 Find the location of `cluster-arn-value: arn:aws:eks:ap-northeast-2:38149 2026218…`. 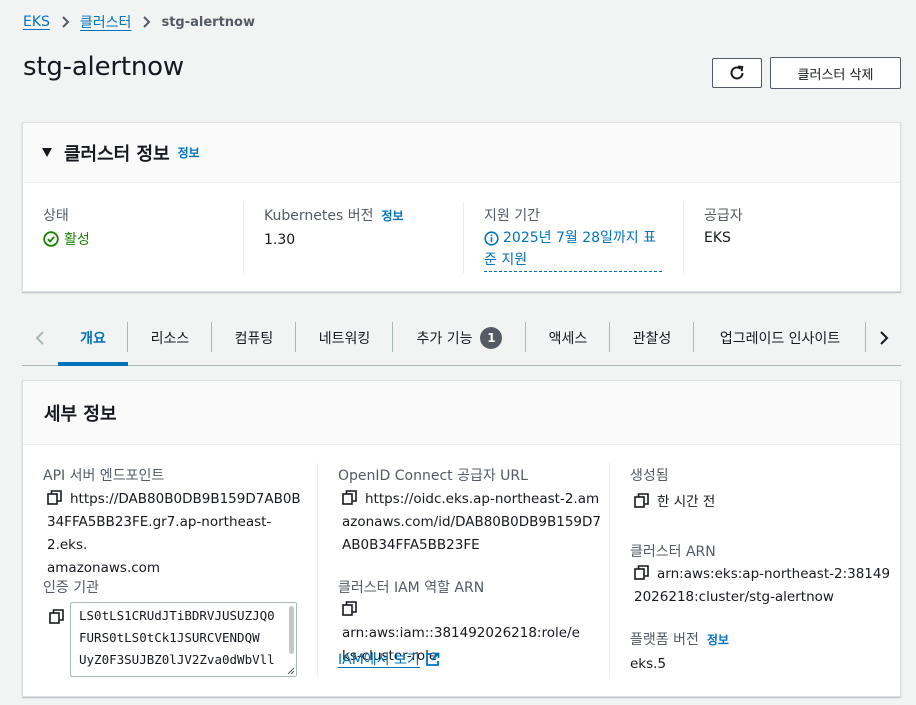

cluster-arn-value: arn:aws:eks:ap-northeast-2:38149 2026218… is located at coordinates (764, 586).